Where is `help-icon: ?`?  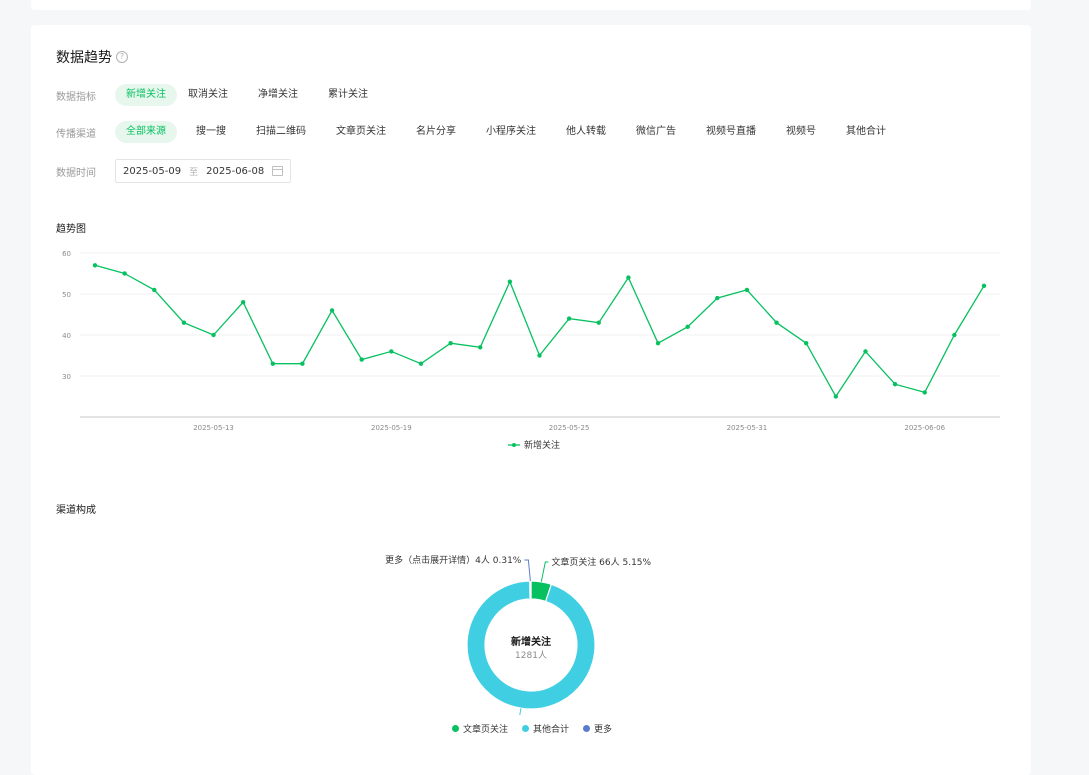 help-icon: ? is located at coordinates (122, 57).